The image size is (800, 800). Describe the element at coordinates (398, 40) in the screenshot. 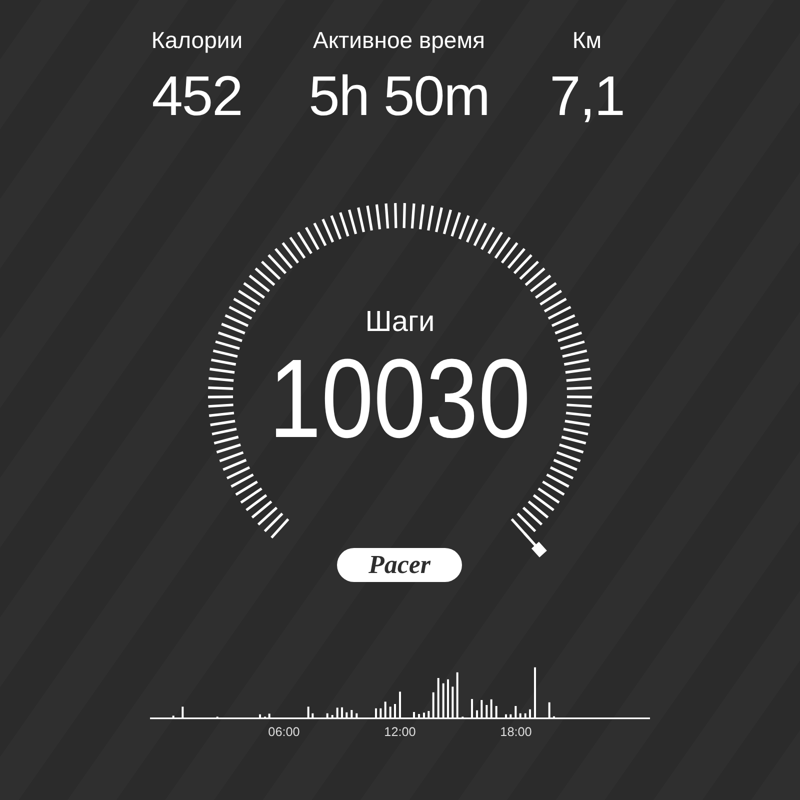

I see `stat-label: Активное время` at that location.